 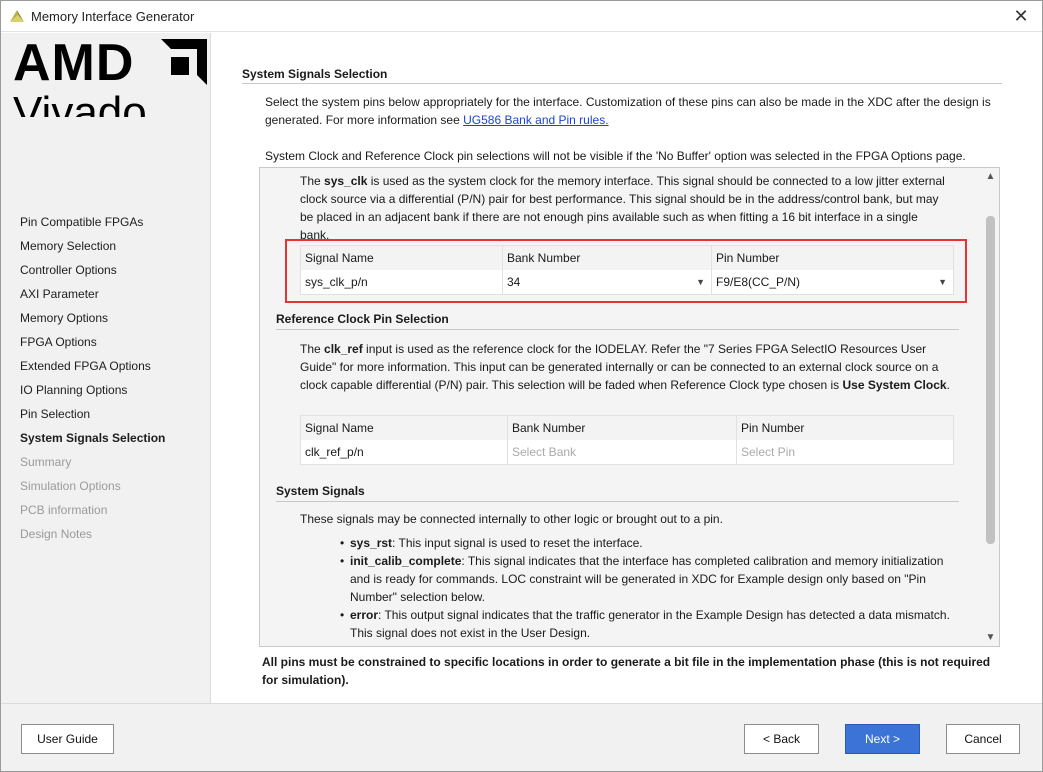 I want to click on amd-arrow-icon, so click(x=184, y=62).